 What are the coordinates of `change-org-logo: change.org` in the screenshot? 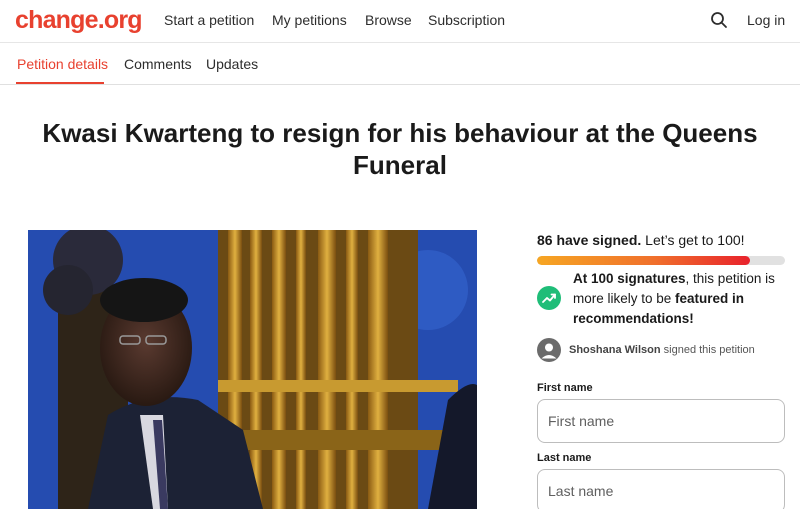 It's located at (79, 20).